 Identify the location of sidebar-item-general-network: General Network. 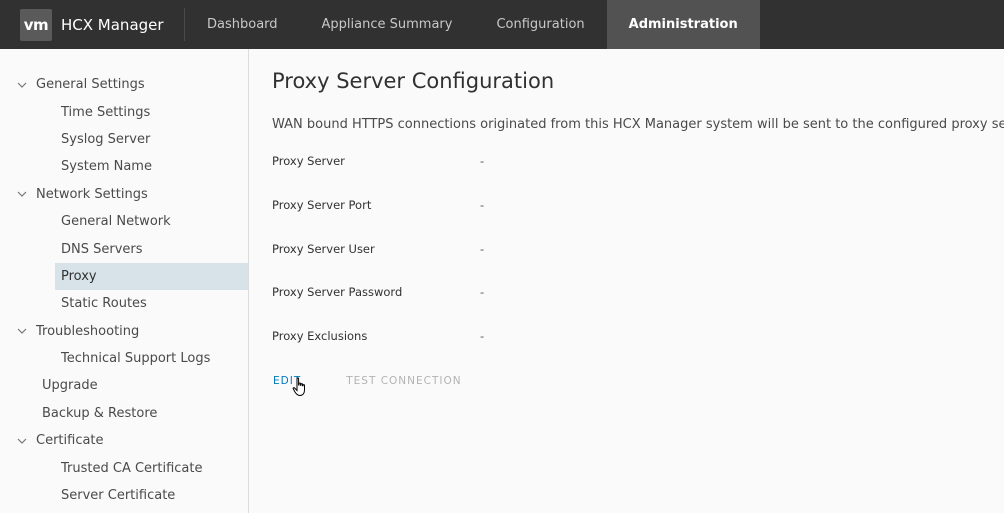
(124, 221).